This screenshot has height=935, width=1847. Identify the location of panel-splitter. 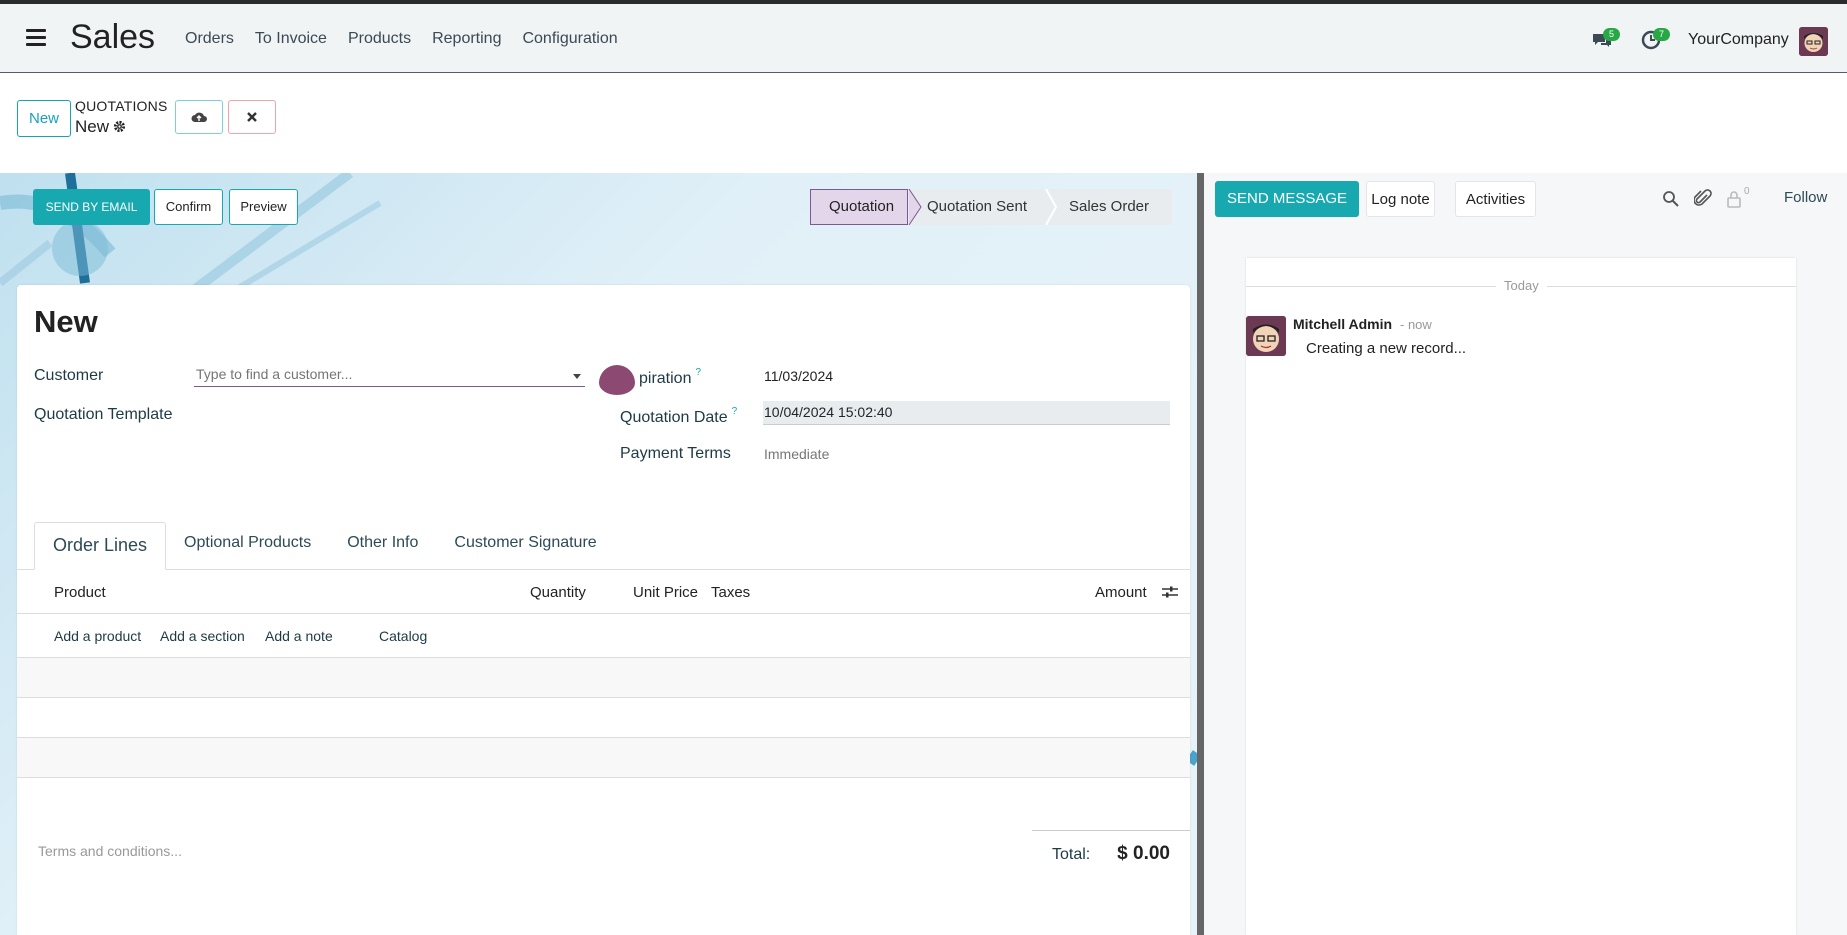
(1200, 554).